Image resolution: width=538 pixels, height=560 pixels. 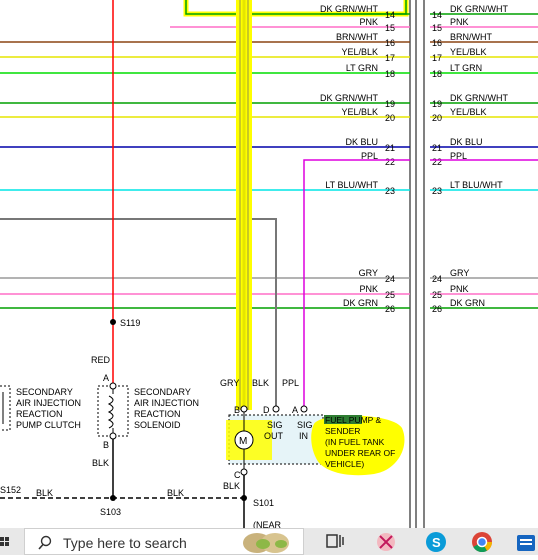 What do you see at coordinates (357, 37) in the screenshot?
I see `wire-name-label: BRN/WHT` at bounding box center [357, 37].